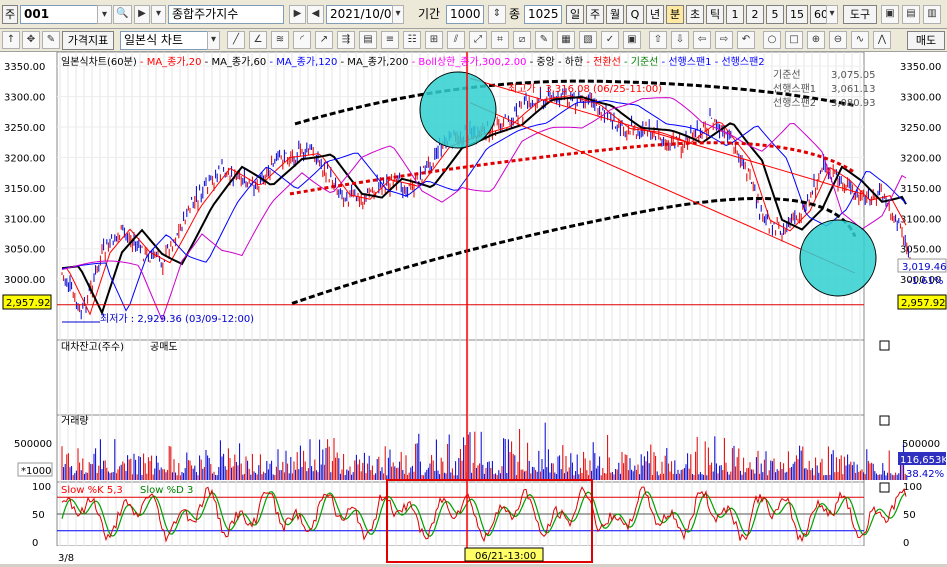 This screenshot has height=567, width=947. I want to click on date-dropdown-icon: ▾, so click(398, 14).